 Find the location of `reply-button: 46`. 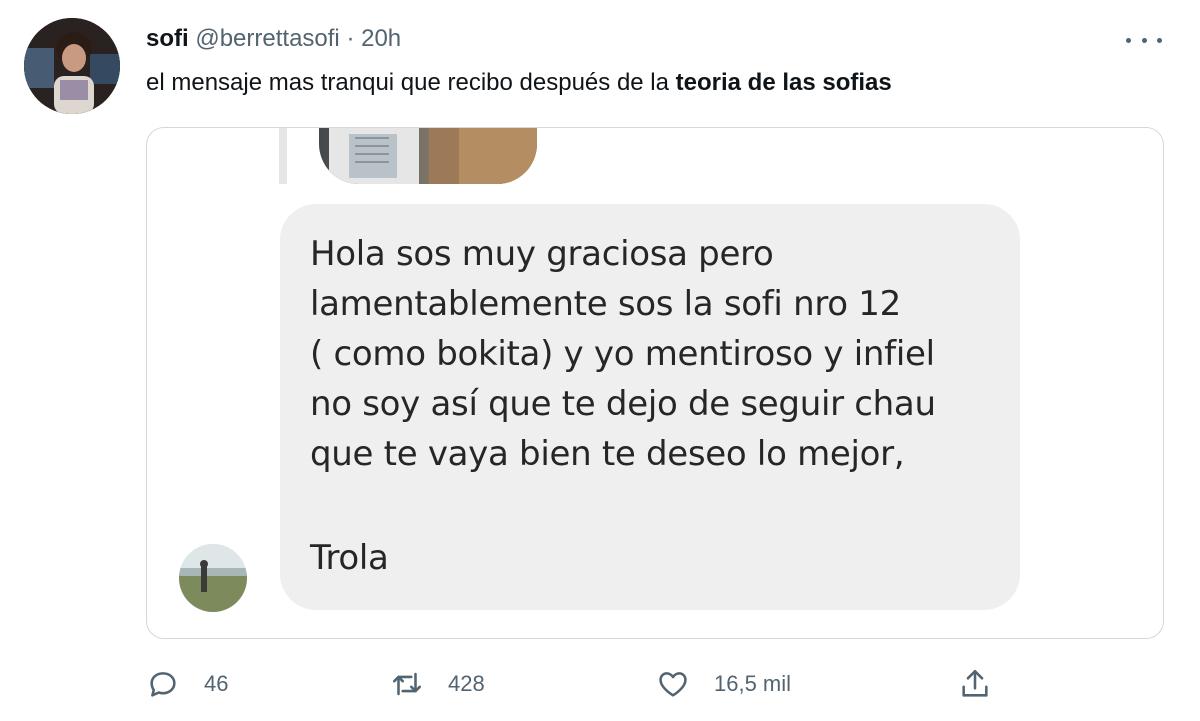

reply-button: 46 is located at coordinates (187, 684).